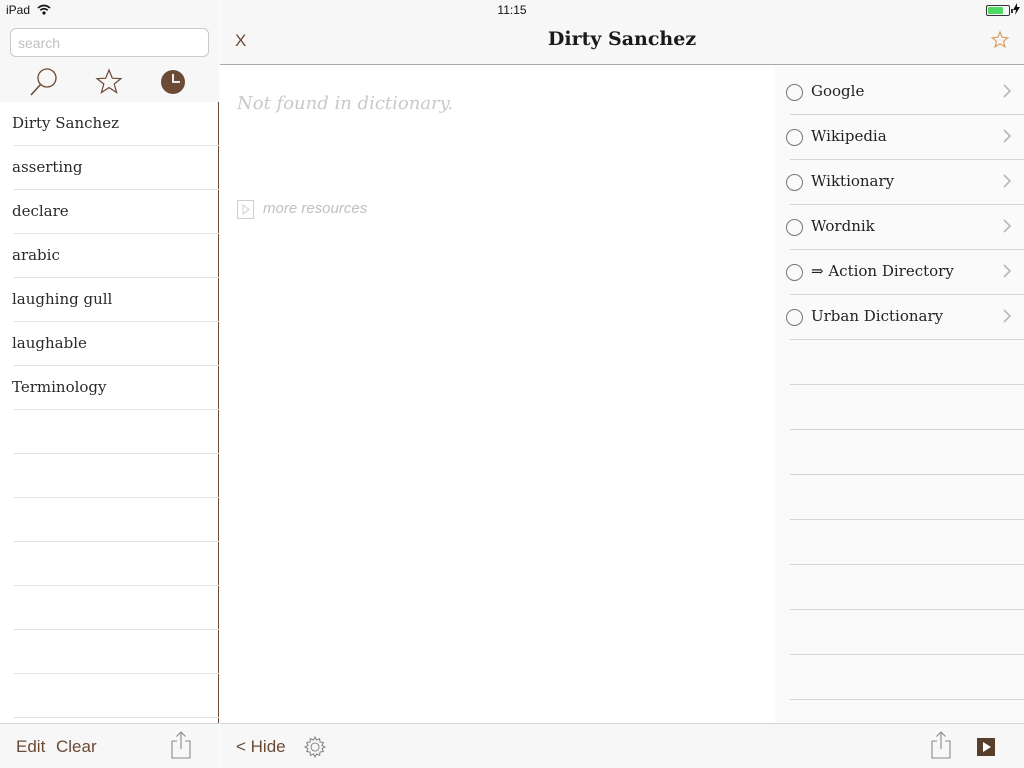 The width and height of the screenshot is (1024, 768). Describe the element at coordinates (622, 745) in the screenshot. I see `bottom-toolbar: < Hide` at that location.